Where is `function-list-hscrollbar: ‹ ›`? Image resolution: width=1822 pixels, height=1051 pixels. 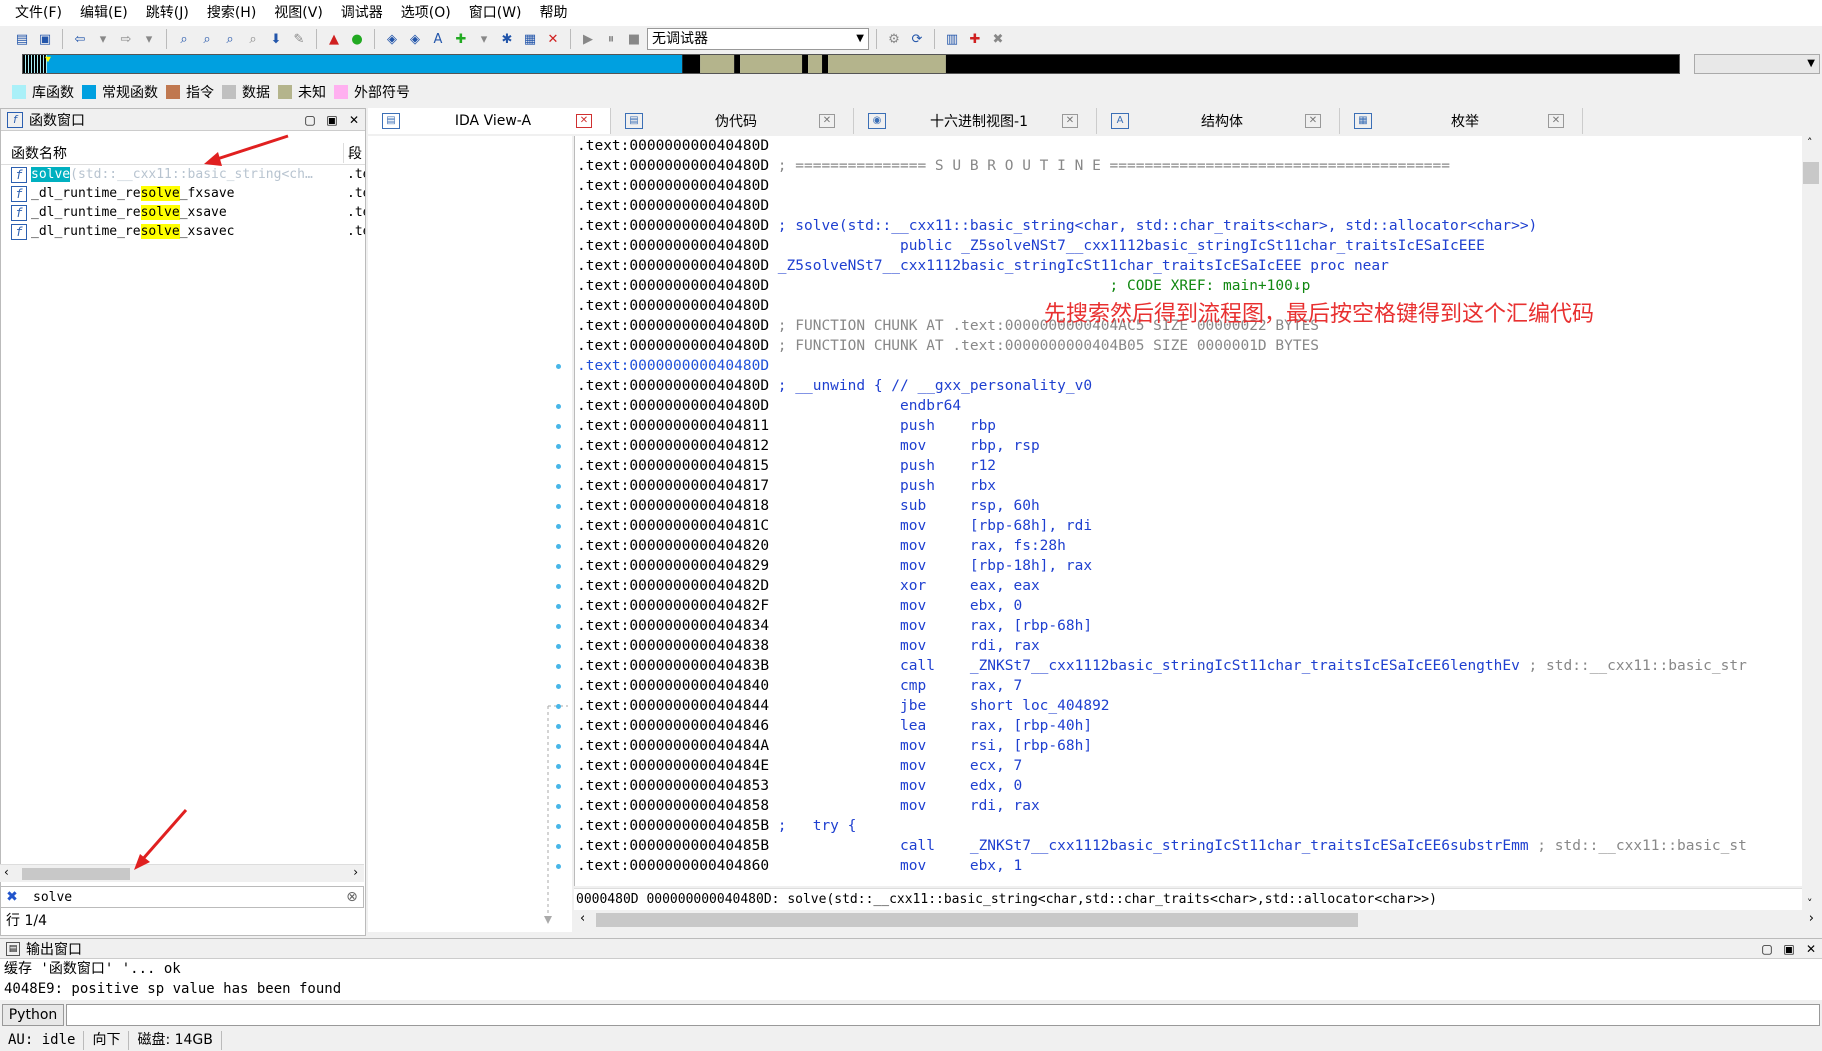 function-list-hscrollbar: ‹ › is located at coordinates (182, 873).